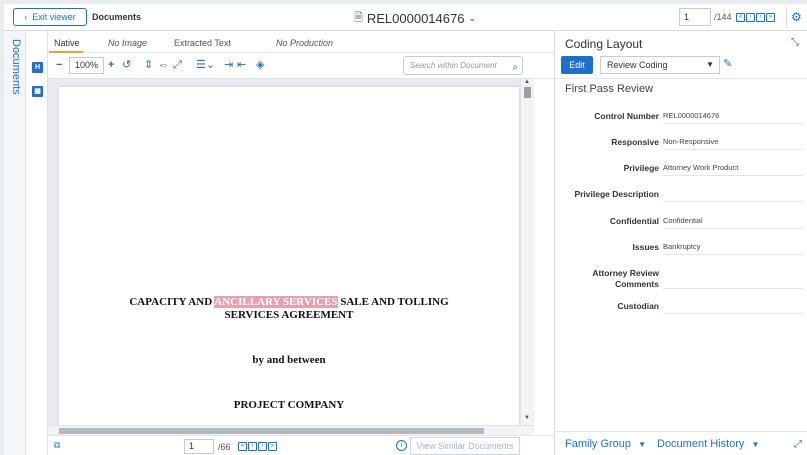 Image resolution: width=807 pixels, height=455 pixels. What do you see at coordinates (228, 65) in the screenshot?
I see `redaction-icon: ⇥` at bounding box center [228, 65].